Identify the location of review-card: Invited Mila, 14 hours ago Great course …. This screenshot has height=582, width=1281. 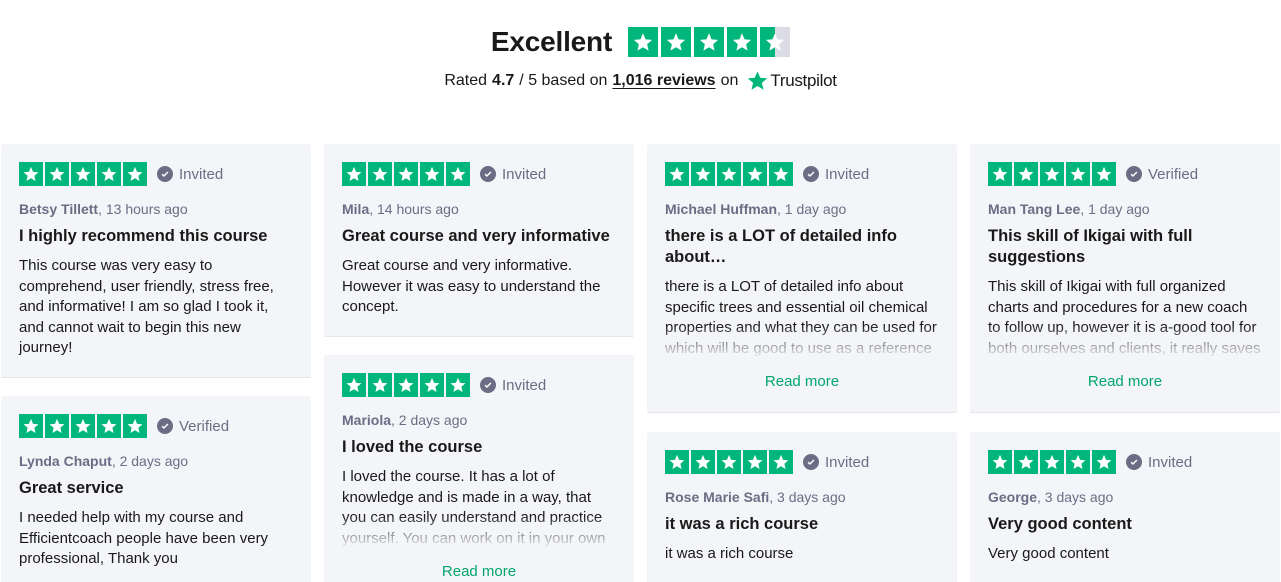
(479, 240).